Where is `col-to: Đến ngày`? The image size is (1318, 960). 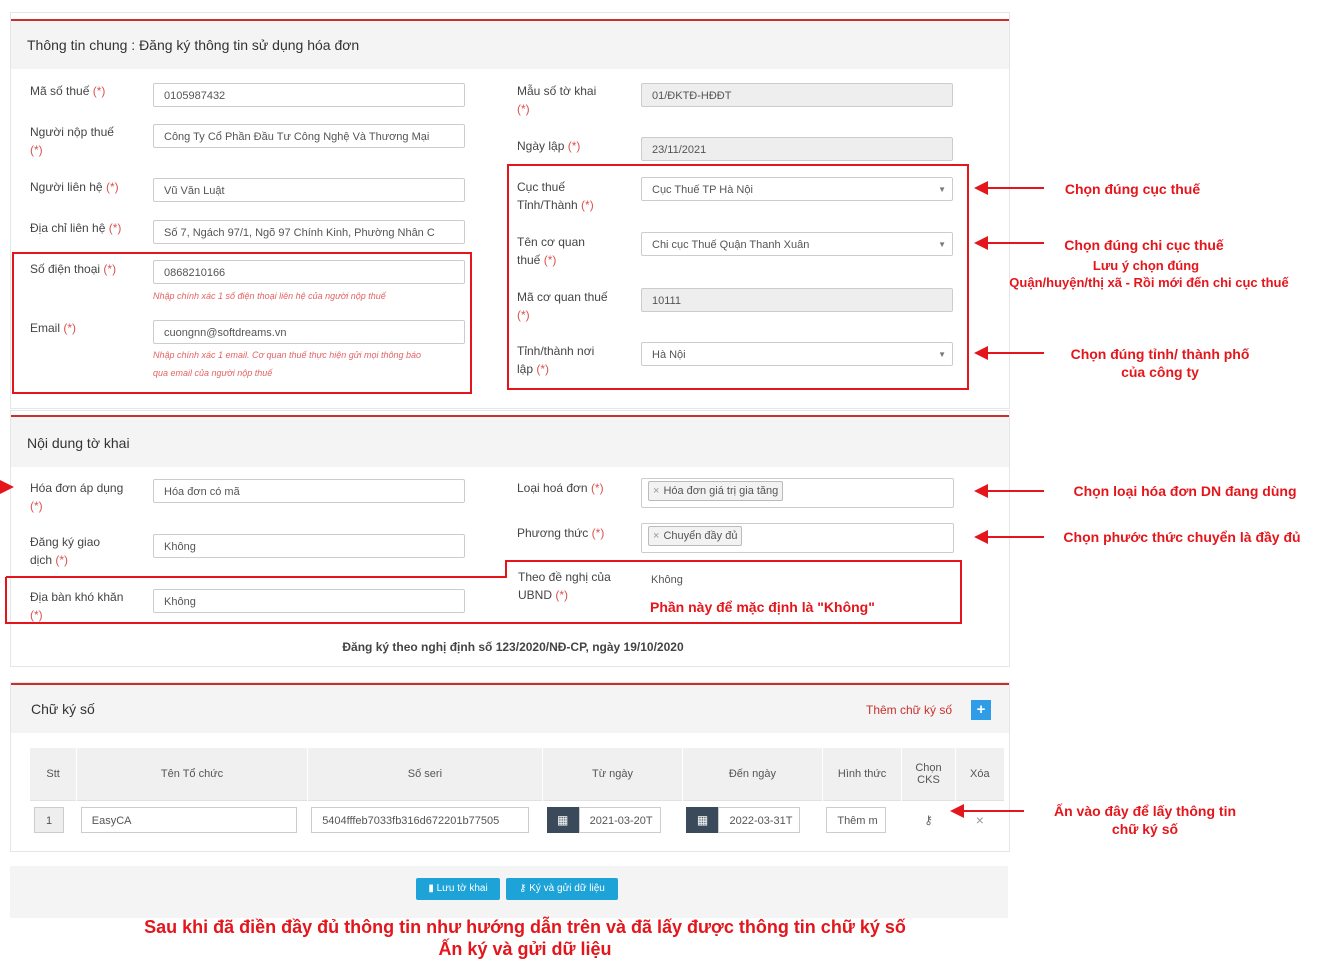 col-to: Đến ngày is located at coordinates (752, 774).